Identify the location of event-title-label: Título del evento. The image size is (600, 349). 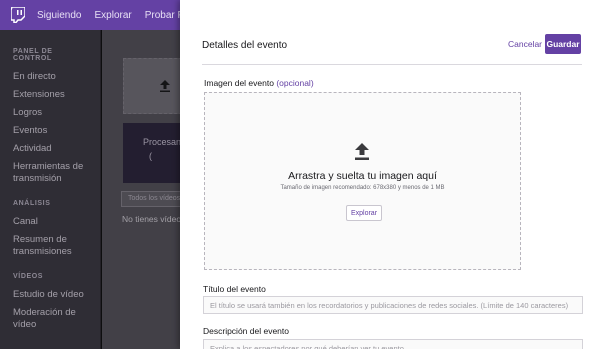
(234, 289).